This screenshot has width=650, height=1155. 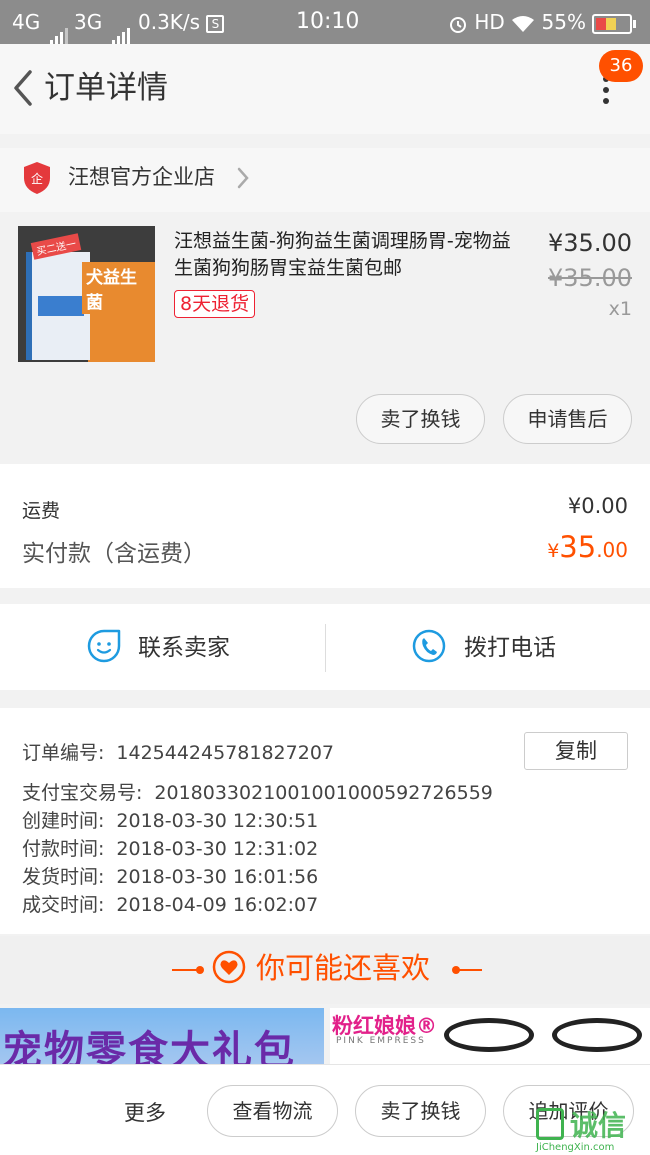 I want to click on shop-row: 企 汪想官方企业店, so click(x=325, y=180).